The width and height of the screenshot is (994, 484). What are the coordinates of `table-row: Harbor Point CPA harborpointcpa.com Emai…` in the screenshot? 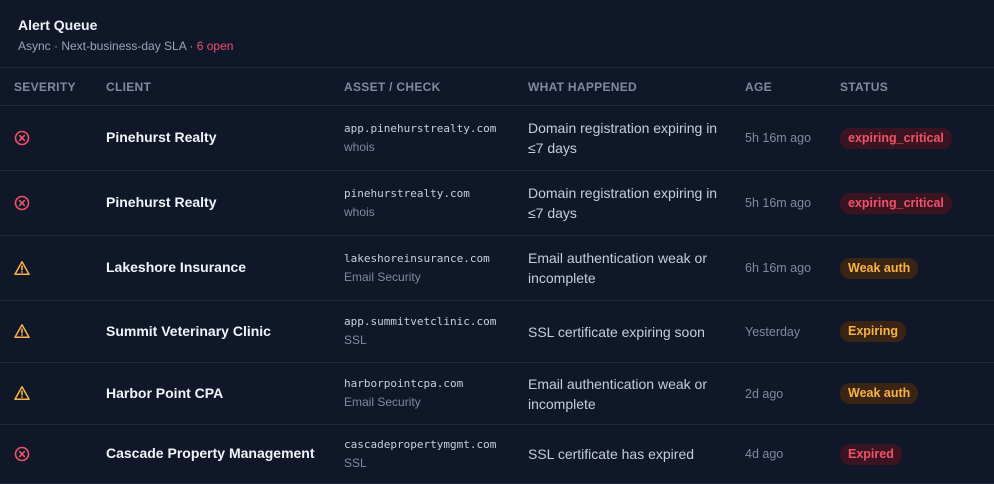 It's located at (497, 393).